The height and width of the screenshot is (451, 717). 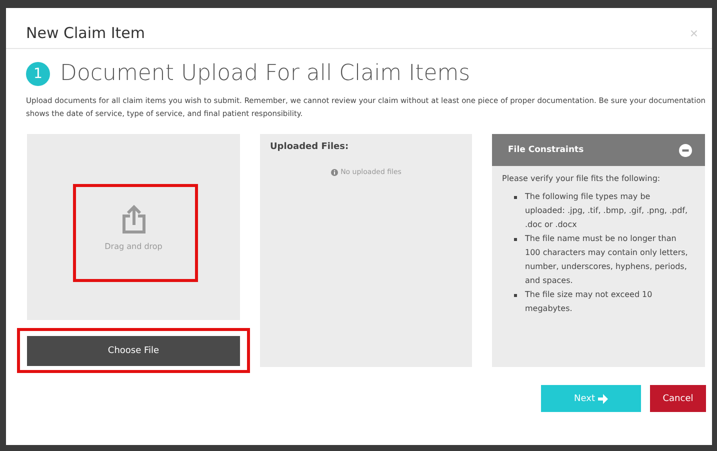 I want to click on upload-icon, so click(x=133, y=219).